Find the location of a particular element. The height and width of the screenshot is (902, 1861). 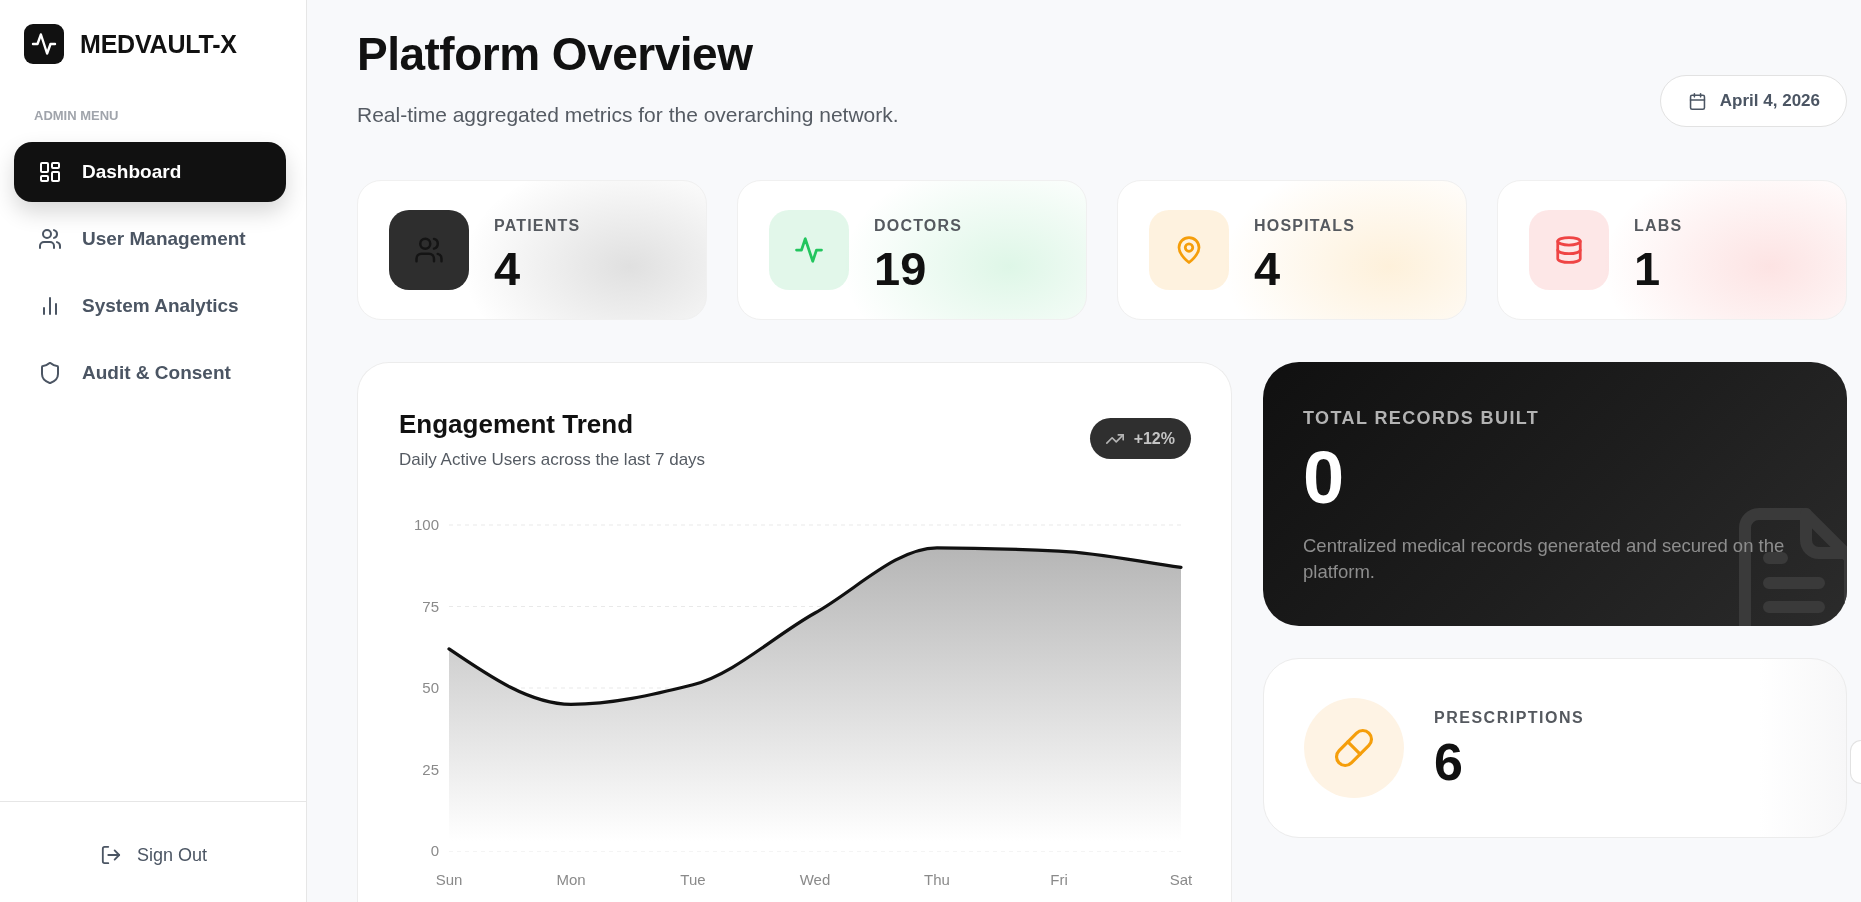

y-axis-label: 100 is located at coordinates (426, 524).